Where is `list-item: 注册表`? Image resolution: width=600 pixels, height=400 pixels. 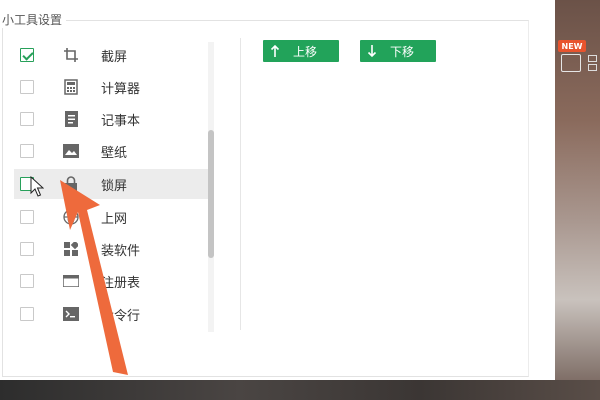 list-item: 注册表 is located at coordinates (112, 281).